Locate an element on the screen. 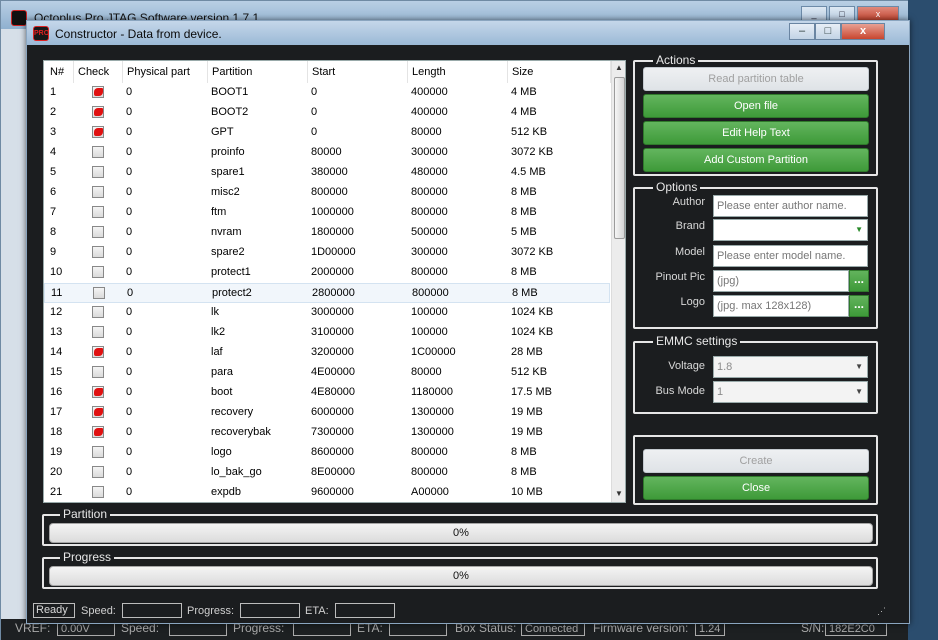 The height and width of the screenshot is (640, 938). table-row: 10 0 protect1 2000000 800000 8 MB is located at coordinates (327, 273).